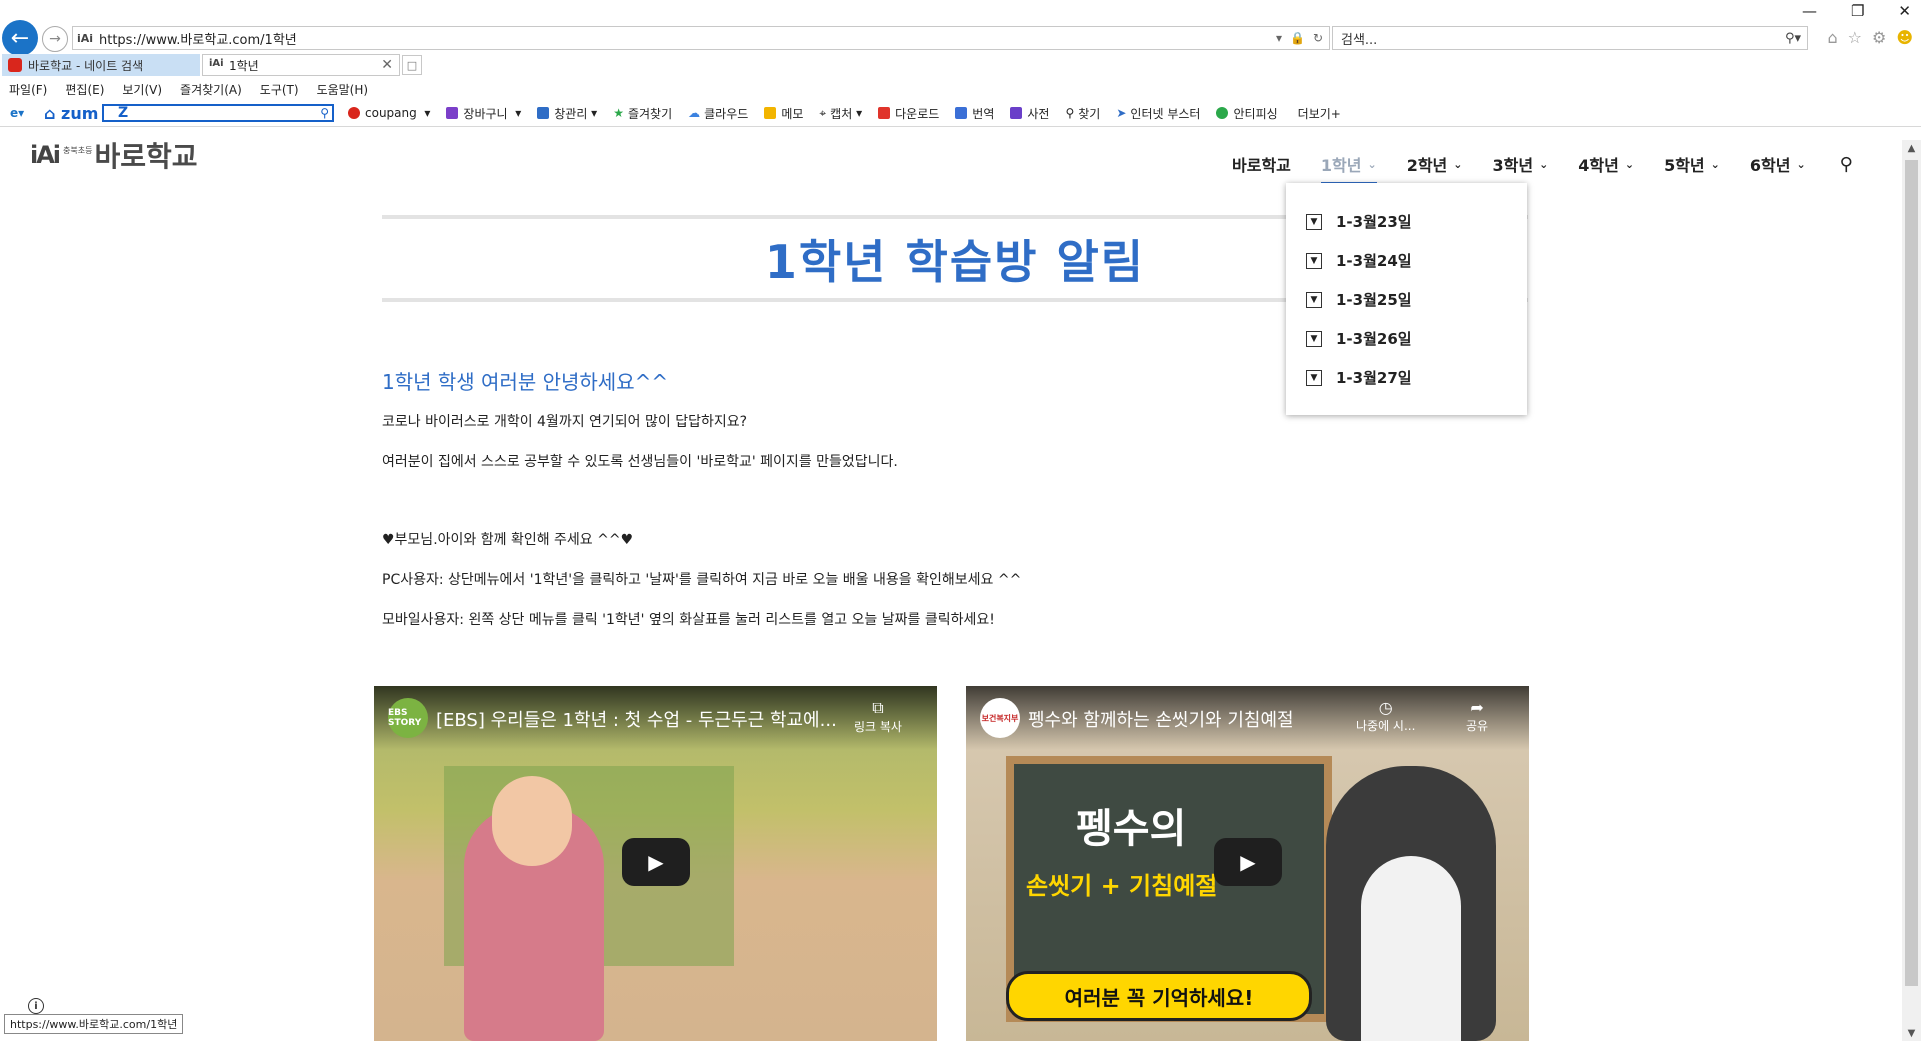 Image resolution: width=1921 pixels, height=1041 pixels. What do you see at coordinates (1904, 37) in the screenshot?
I see `smiley-icon: ☻` at bounding box center [1904, 37].